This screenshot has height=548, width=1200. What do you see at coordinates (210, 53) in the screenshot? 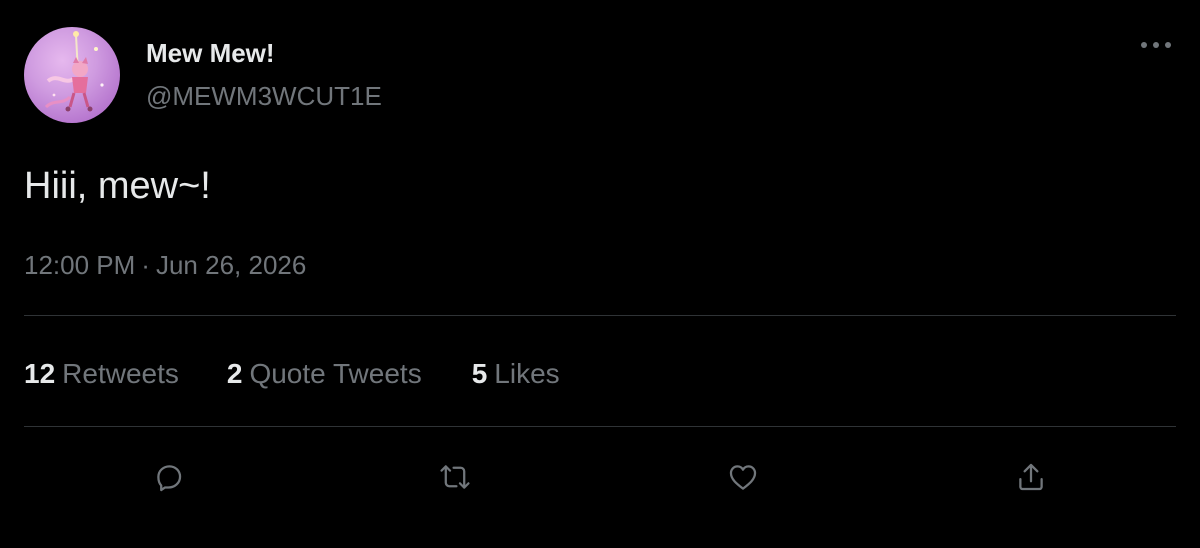
I see `display-name: Mew Mew!` at bounding box center [210, 53].